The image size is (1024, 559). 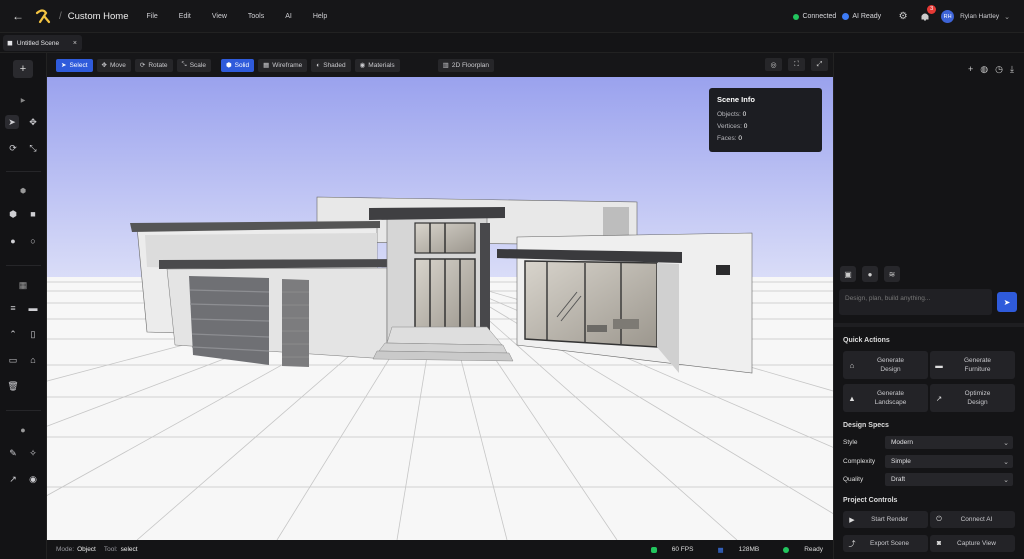 What do you see at coordinates (38, 43) in the screenshot?
I see `tab-label: Untitled Scene` at bounding box center [38, 43].